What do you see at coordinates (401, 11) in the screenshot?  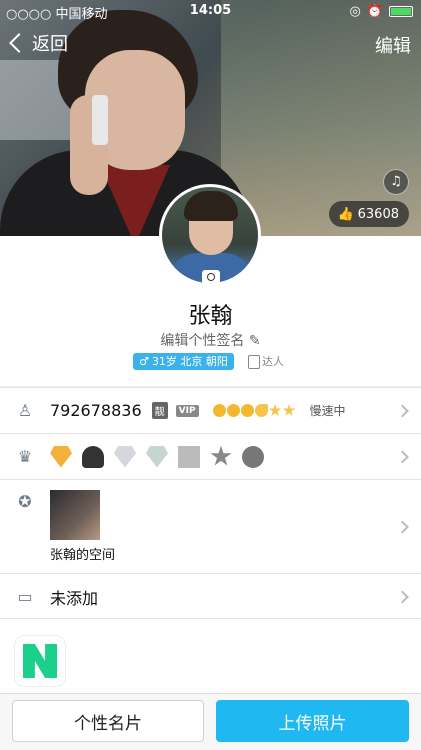 I see `battery-icon` at bounding box center [401, 11].